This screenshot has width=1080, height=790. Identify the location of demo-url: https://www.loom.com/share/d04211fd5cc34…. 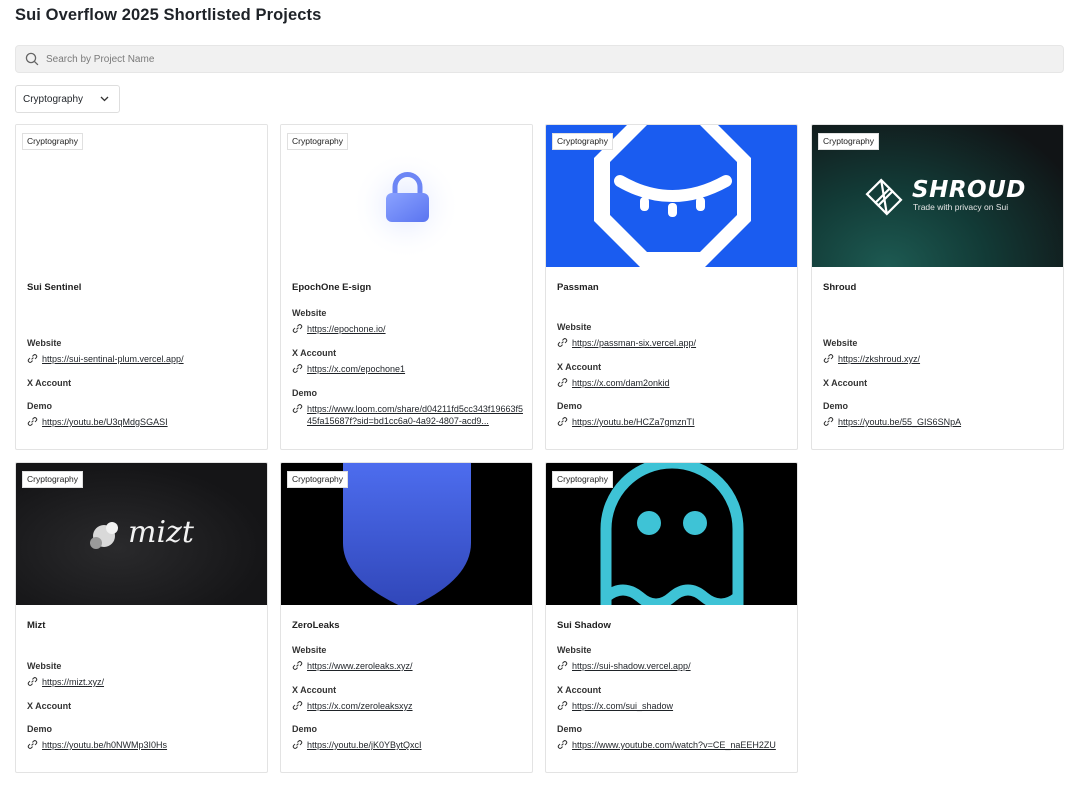
(417, 415).